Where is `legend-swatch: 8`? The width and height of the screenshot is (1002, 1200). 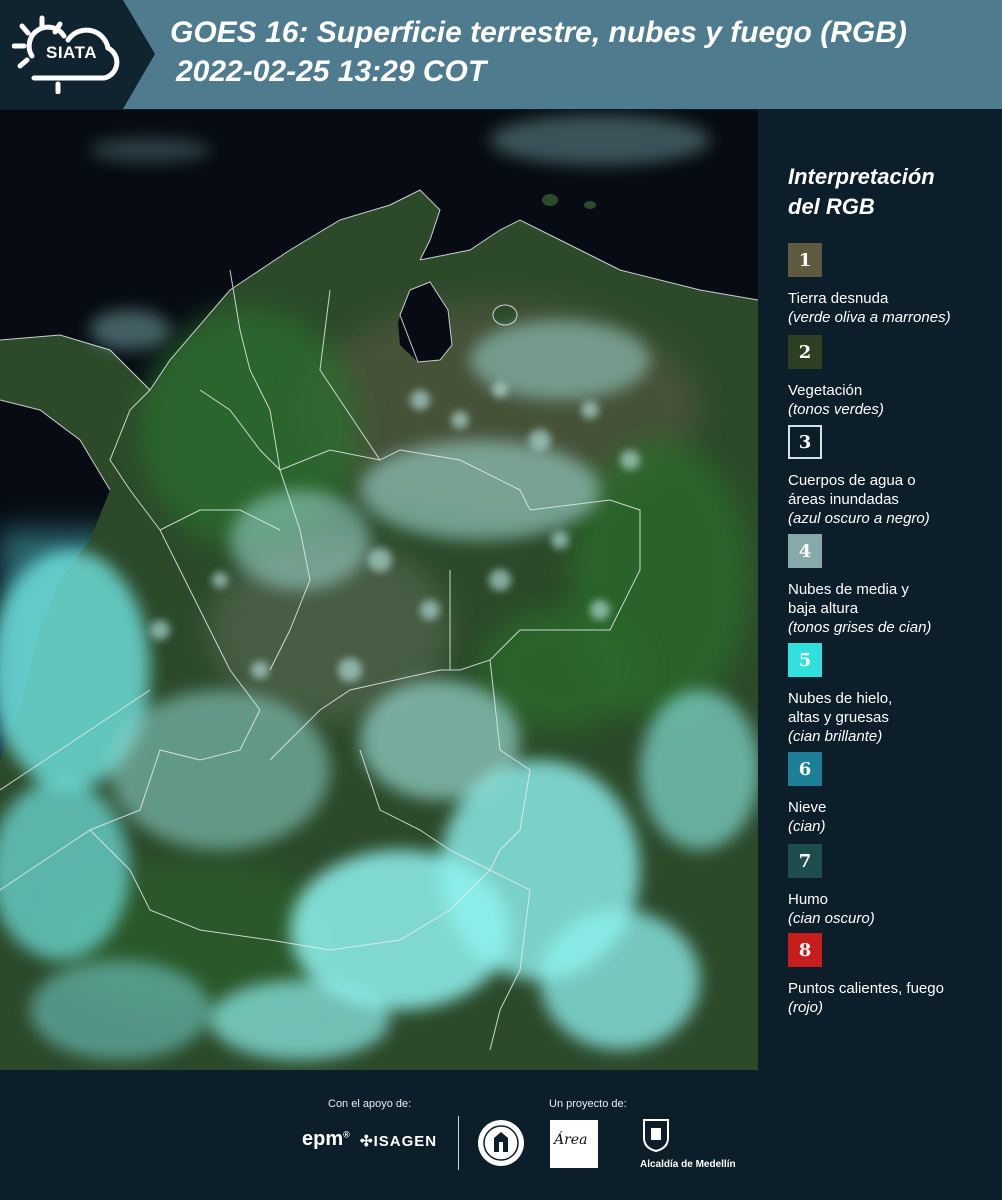 legend-swatch: 8 is located at coordinates (805, 950).